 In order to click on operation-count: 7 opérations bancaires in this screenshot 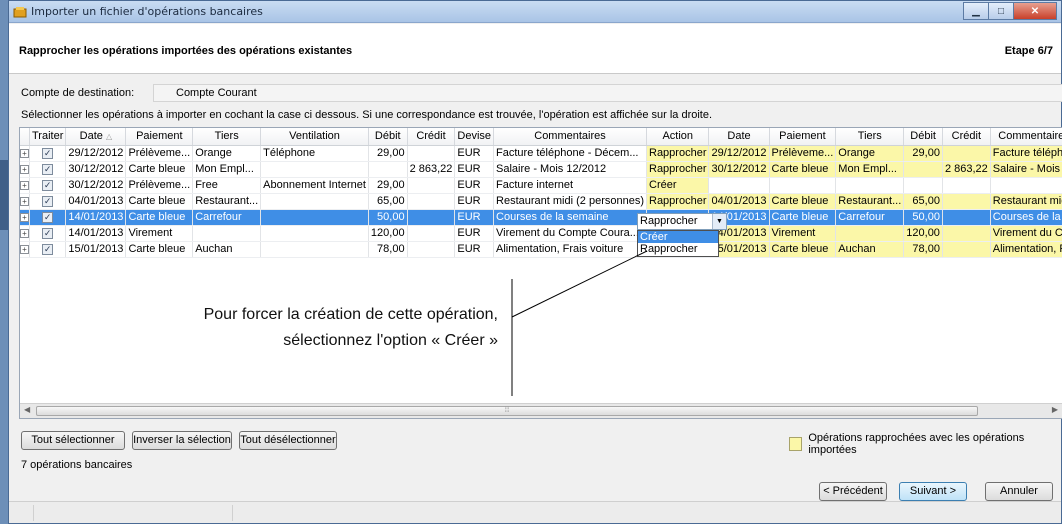, I will do `click(77, 465)`.